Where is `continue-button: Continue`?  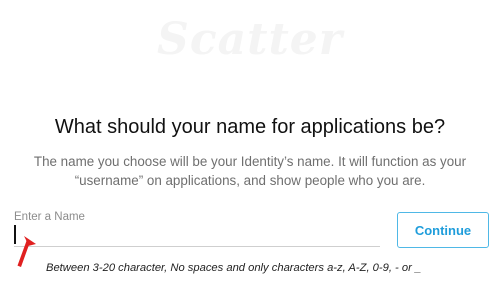
continue-button: Continue is located at coordinates (443, 230).